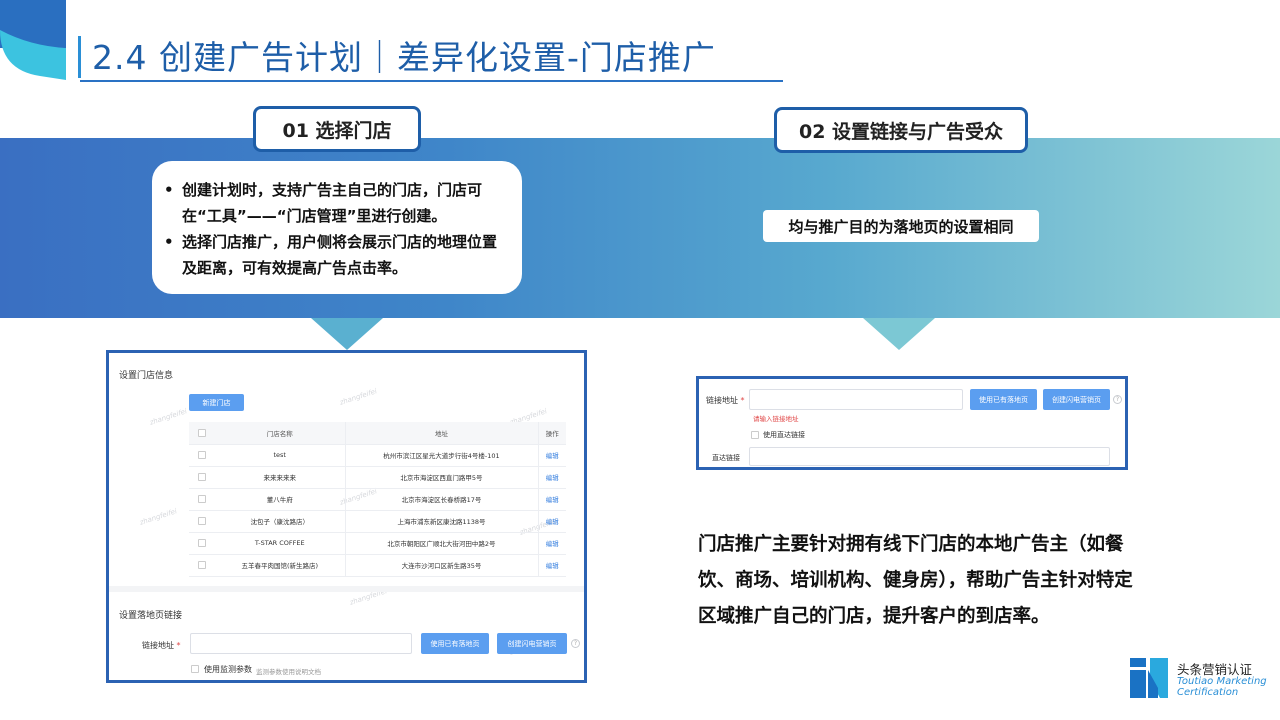 Image resolution: width=1280 pixels, height=720 pixels. Describe the element at coordinates (228, 669) in the screenshot. I see `monitor-param-label: 使用监测参数` at that location.